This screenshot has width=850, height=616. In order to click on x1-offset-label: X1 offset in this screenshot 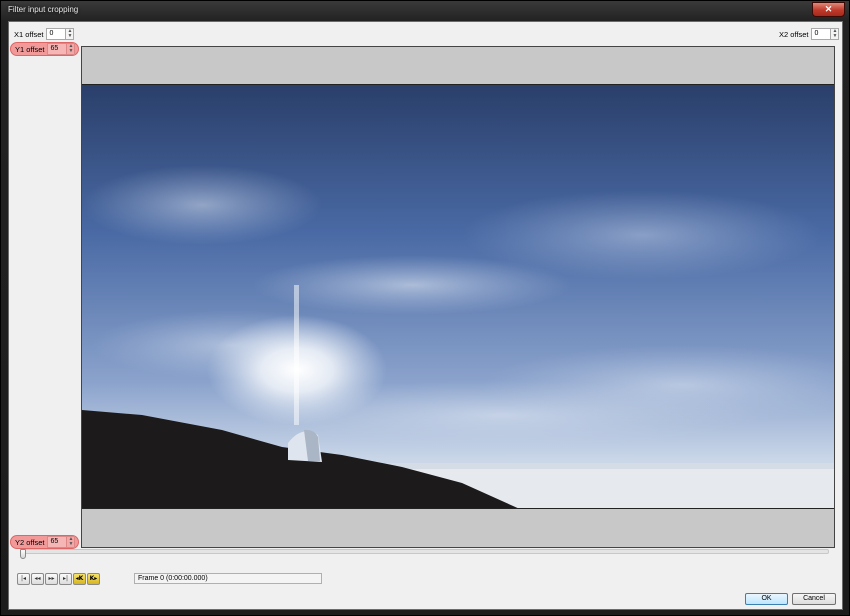, I will do `click(29, 34)`.